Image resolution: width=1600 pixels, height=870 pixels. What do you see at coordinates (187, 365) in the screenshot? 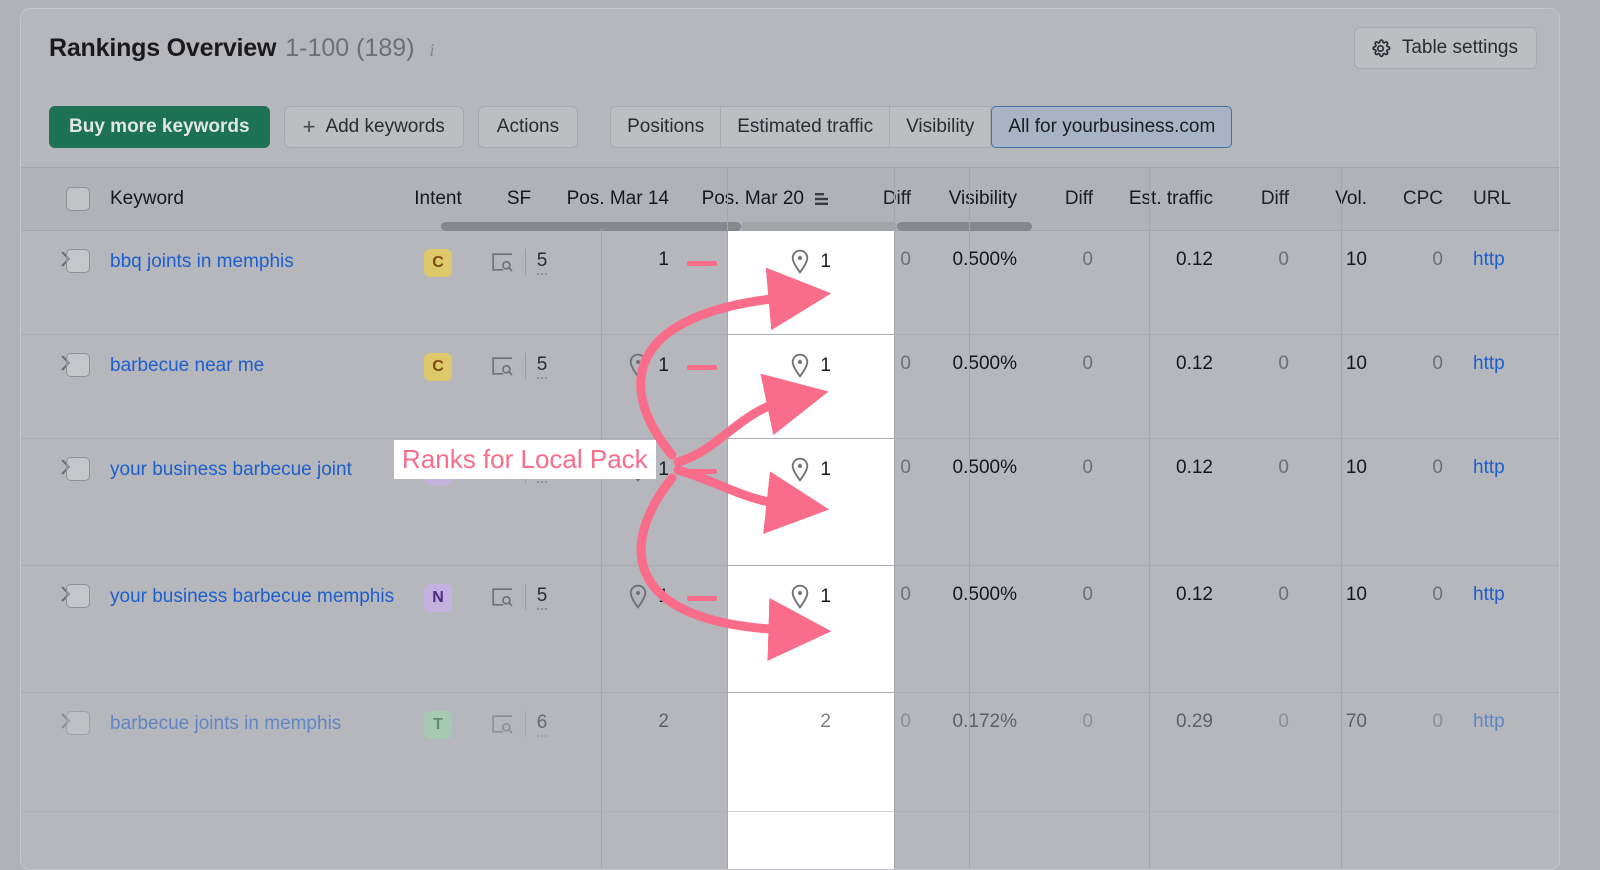
I see `keyword-link: barbecue near me` at bounding box center [187, 365].